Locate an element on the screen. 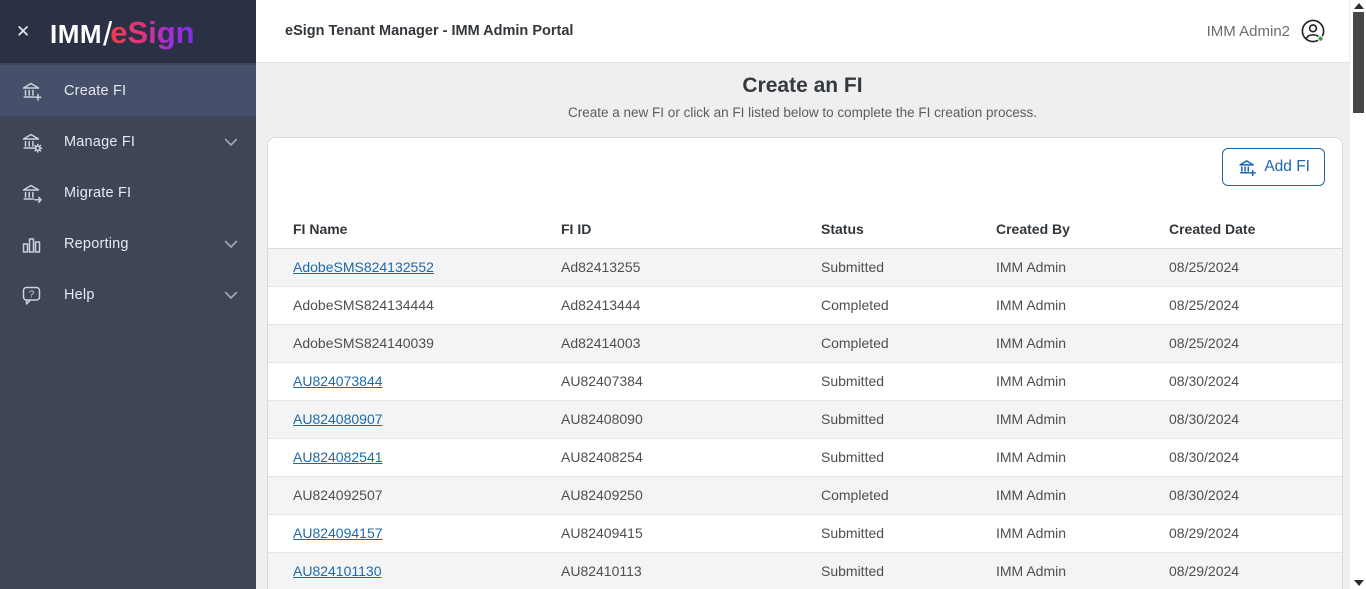 This screenshot has width=1366, height=589. fi-id-cell: AU82409415 is located at coordinates (683, 533).